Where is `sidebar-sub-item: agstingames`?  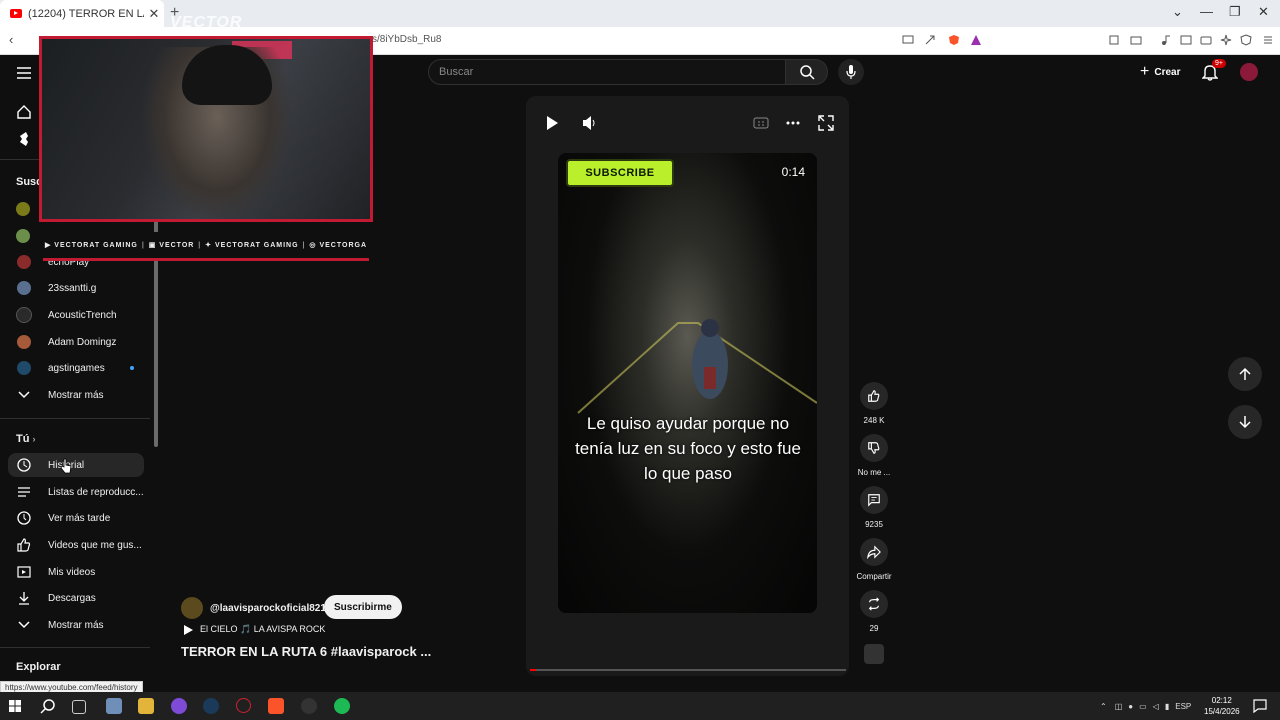 sidebar-sub-item: agstingames is located at coordinates (76, 368).